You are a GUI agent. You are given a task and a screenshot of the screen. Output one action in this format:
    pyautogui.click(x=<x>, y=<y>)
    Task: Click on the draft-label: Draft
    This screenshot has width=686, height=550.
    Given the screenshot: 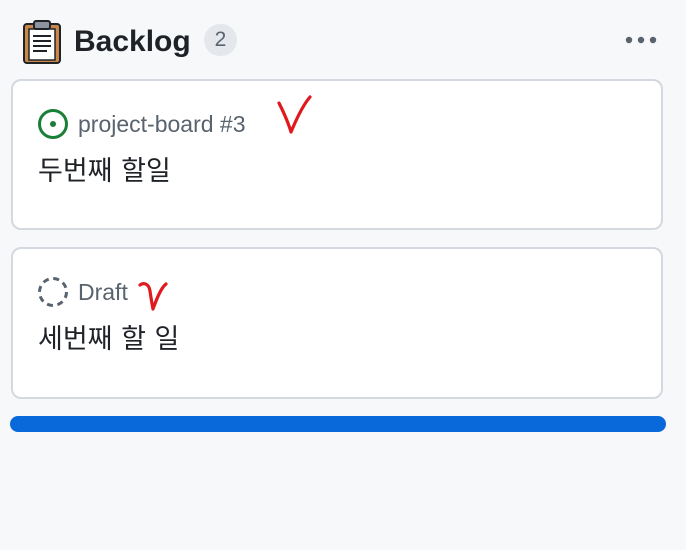 What is the action you would take?
    pyautogui.click(x=103, y=292)
    